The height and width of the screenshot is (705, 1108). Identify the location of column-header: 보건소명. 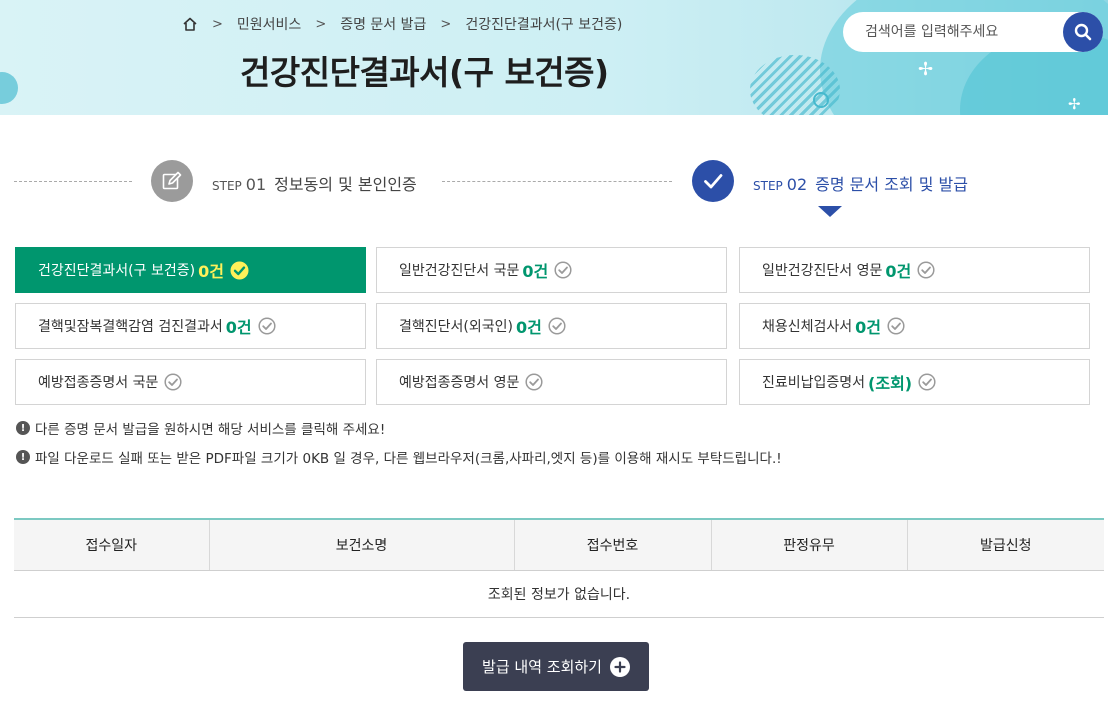
(361, 544).